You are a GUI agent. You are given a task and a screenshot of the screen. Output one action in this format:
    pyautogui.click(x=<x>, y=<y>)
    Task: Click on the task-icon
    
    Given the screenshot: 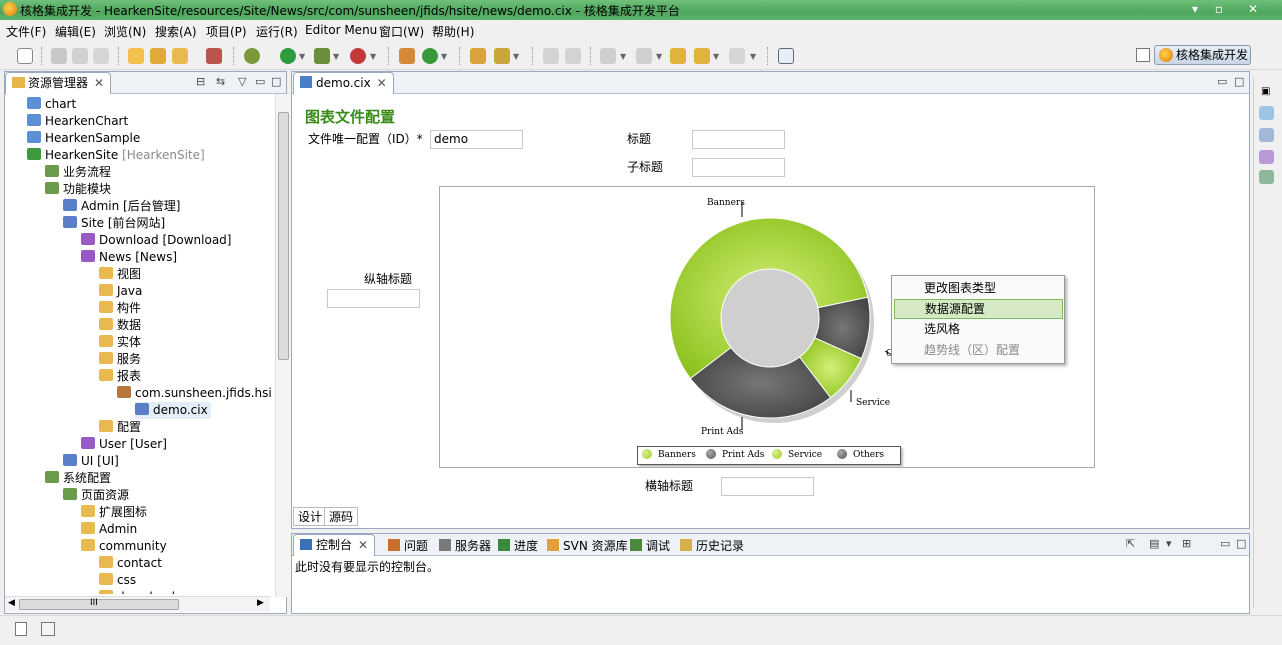 What is the action you would take?
    pyautogui.click(x=786, y=56)
    